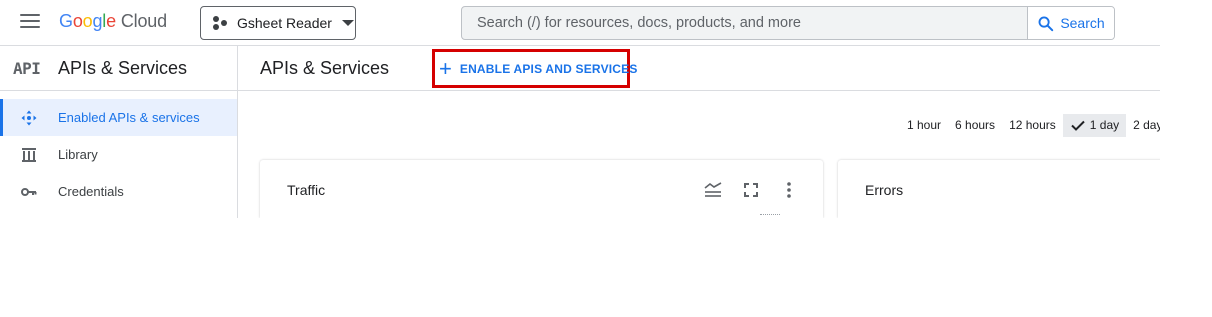 The height and width of the screenshot is (317, 1212). What do you see at coordinates (924, 125) in the screenshot?
I see `time-range-option: 1 hour` at bounding box center [924, 125].